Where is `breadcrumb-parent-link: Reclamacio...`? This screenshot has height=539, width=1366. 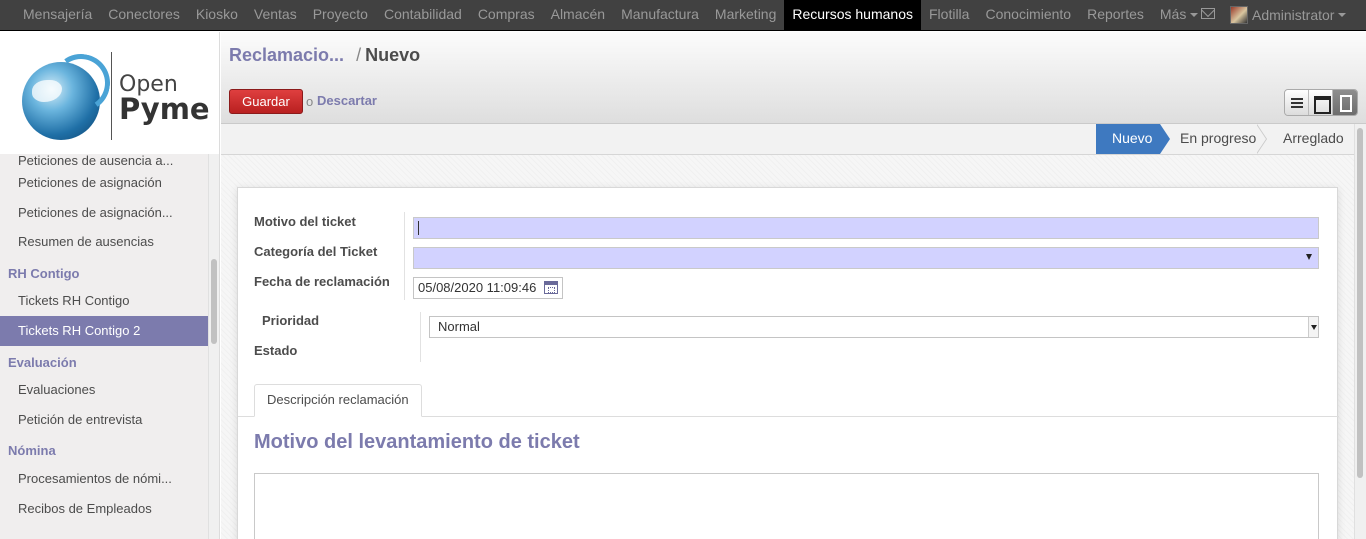
breadcrumb-parent-link: Reclamacio... is located at coordinates (286, 55).